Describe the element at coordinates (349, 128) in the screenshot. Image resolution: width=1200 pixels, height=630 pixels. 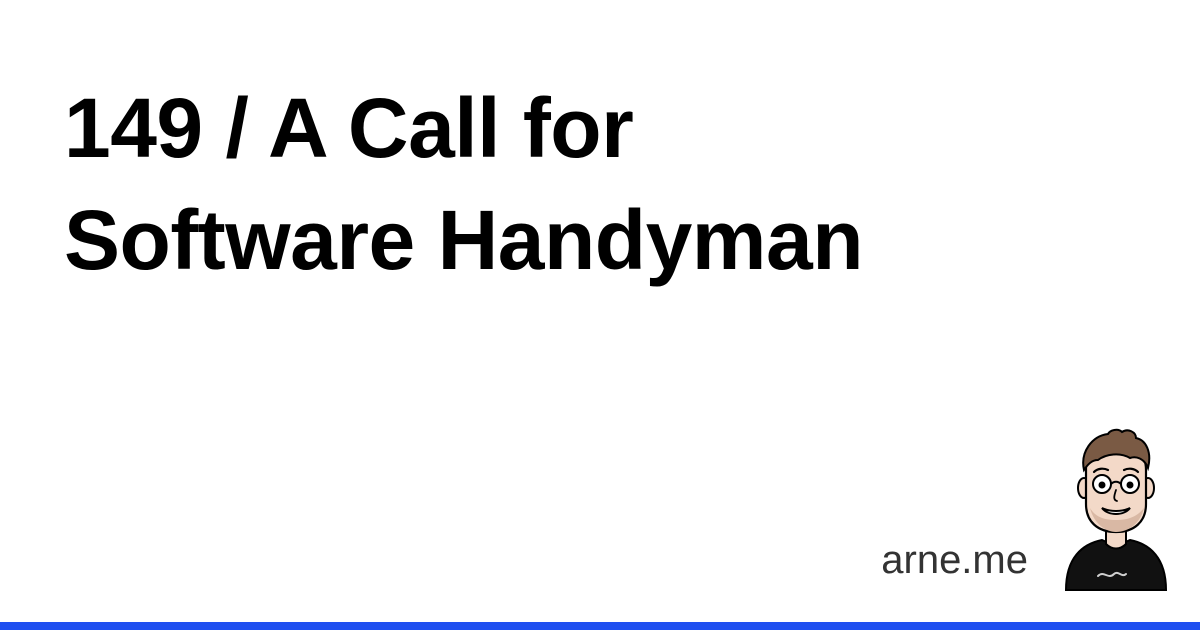
I see `page-title-line-1: 149 / A Call for` at that location.